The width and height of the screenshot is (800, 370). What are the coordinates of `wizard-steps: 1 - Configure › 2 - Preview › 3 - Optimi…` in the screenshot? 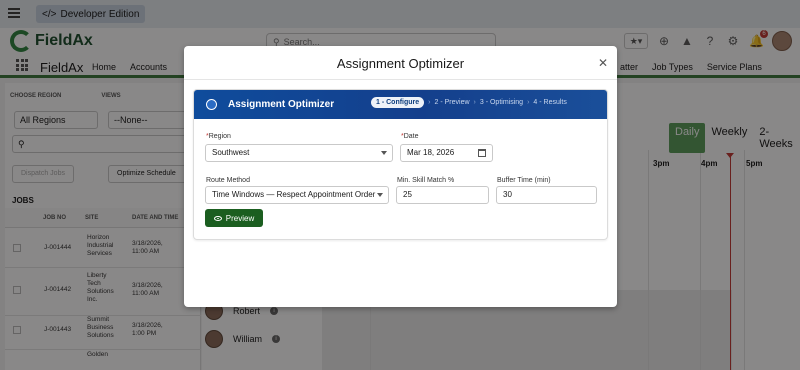 It's located at (469, 102).